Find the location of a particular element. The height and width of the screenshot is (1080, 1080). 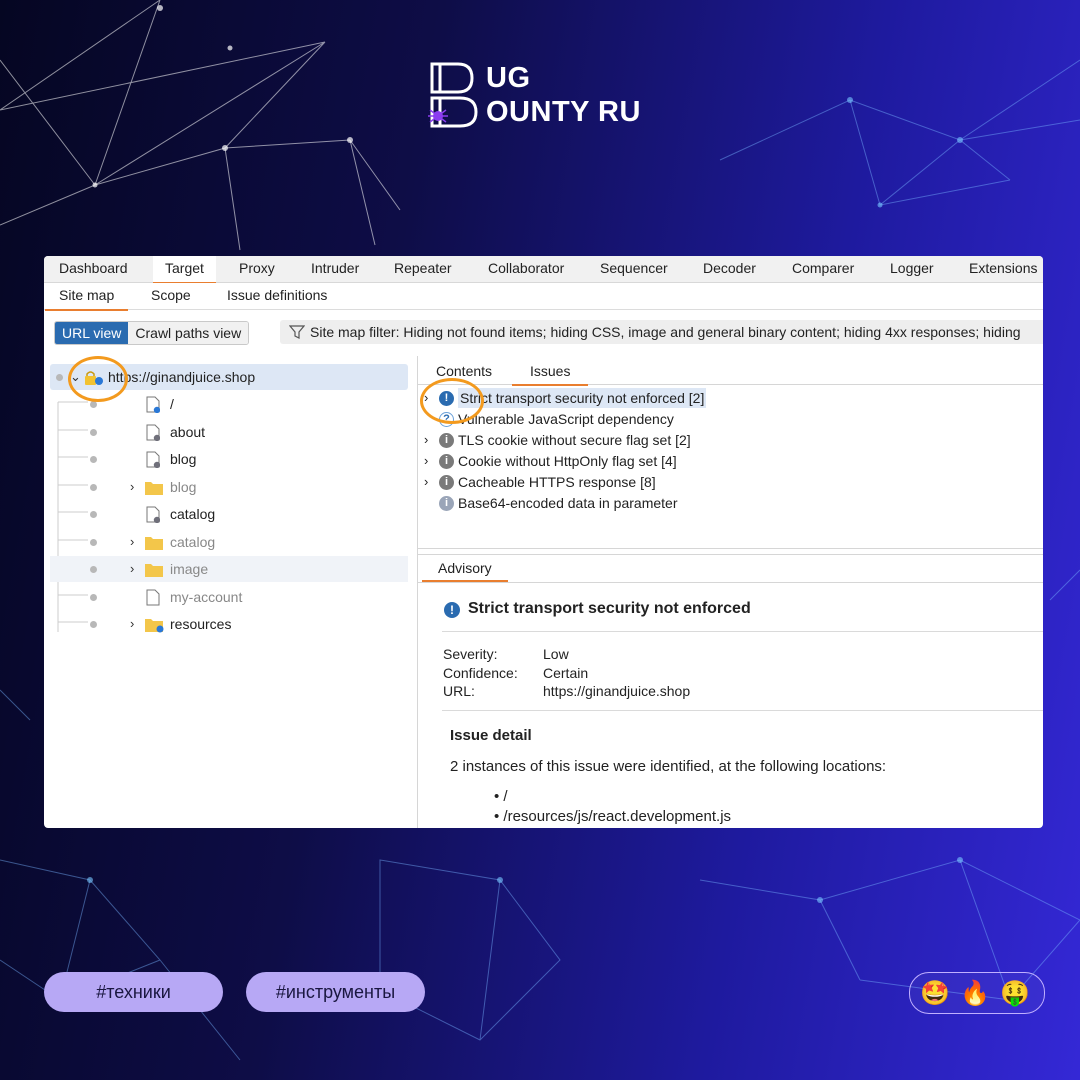

issue-label: Cookie without HttpOnly flag set [4] is located at coordinates (567, 461).